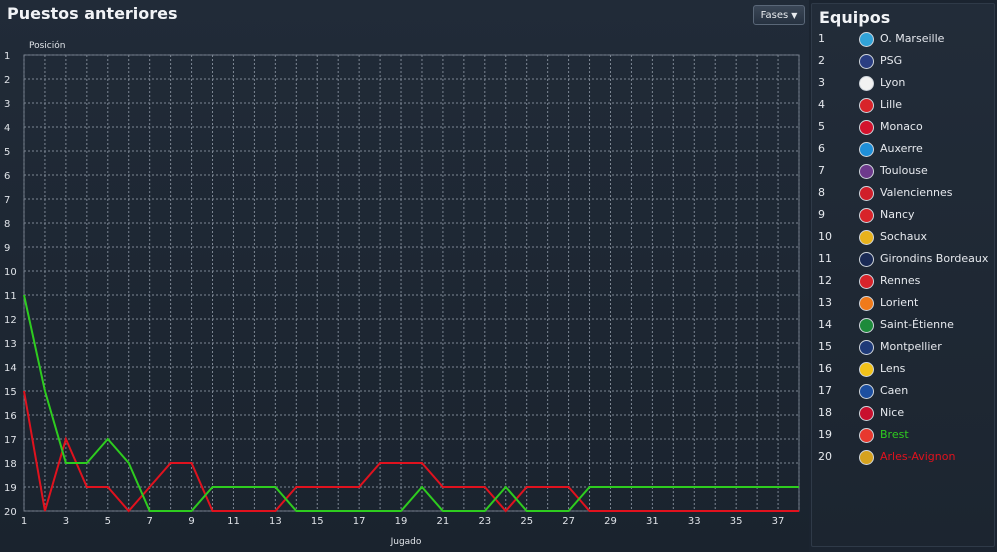 The image size is (997, 552). I want to click on team-name: Valenciennes, so click(916, 192).